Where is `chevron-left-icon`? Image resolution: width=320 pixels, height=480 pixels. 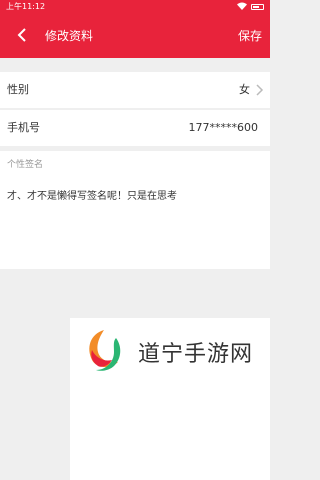 chevron-left-icon is located at coordinates (22, 36).